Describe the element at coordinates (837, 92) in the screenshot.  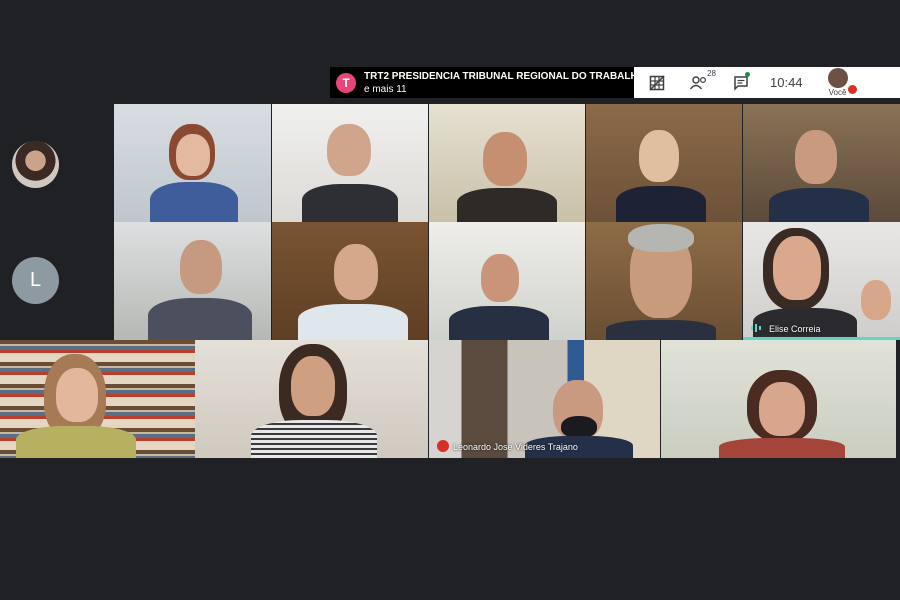
I see `self-label: Você` at that location.